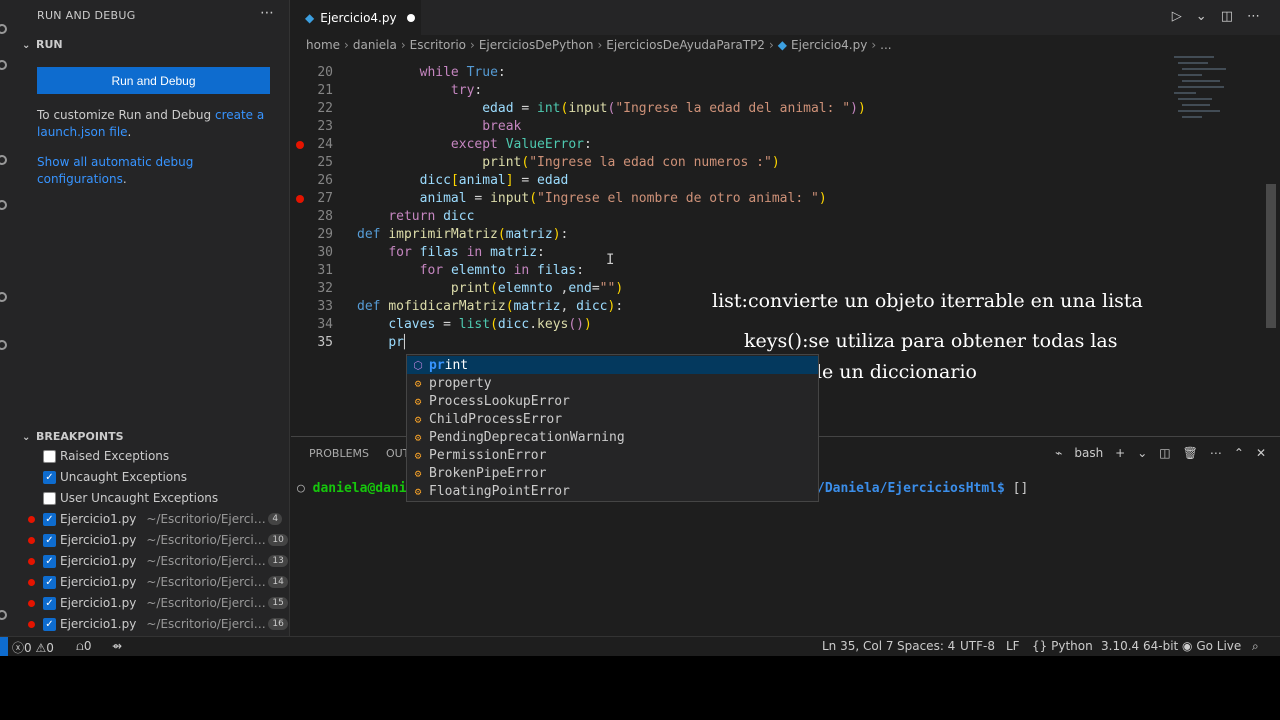 Image resolution: width=1280 pixels, height=720 pixels. What do you see at coordinates (1227, 16) in the screenshot?
I see `split-editor-icon: ◫` at bounding box center [1227, 16].